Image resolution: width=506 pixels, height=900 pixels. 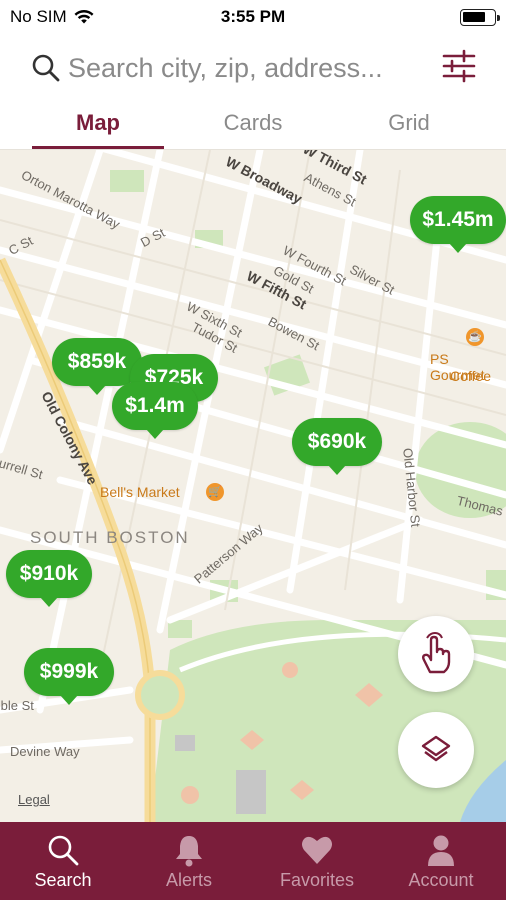 I want to click on nav-favorites: Favorites, so click(x=317, y=861).